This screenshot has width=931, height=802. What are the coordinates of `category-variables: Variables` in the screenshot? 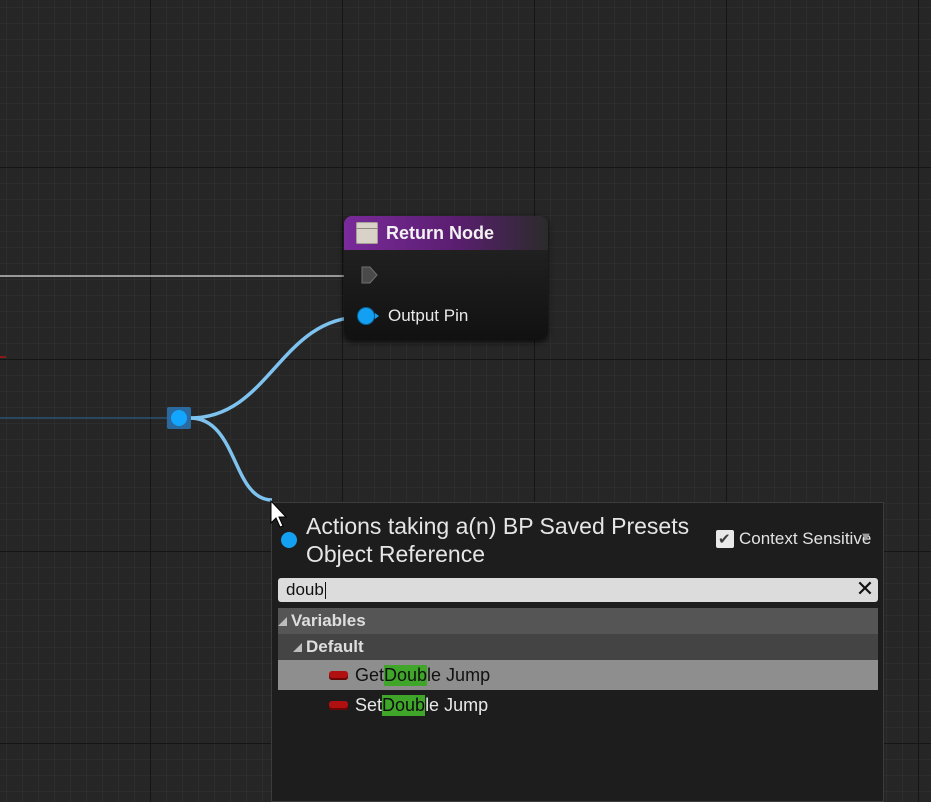 It's located at (578, 621).